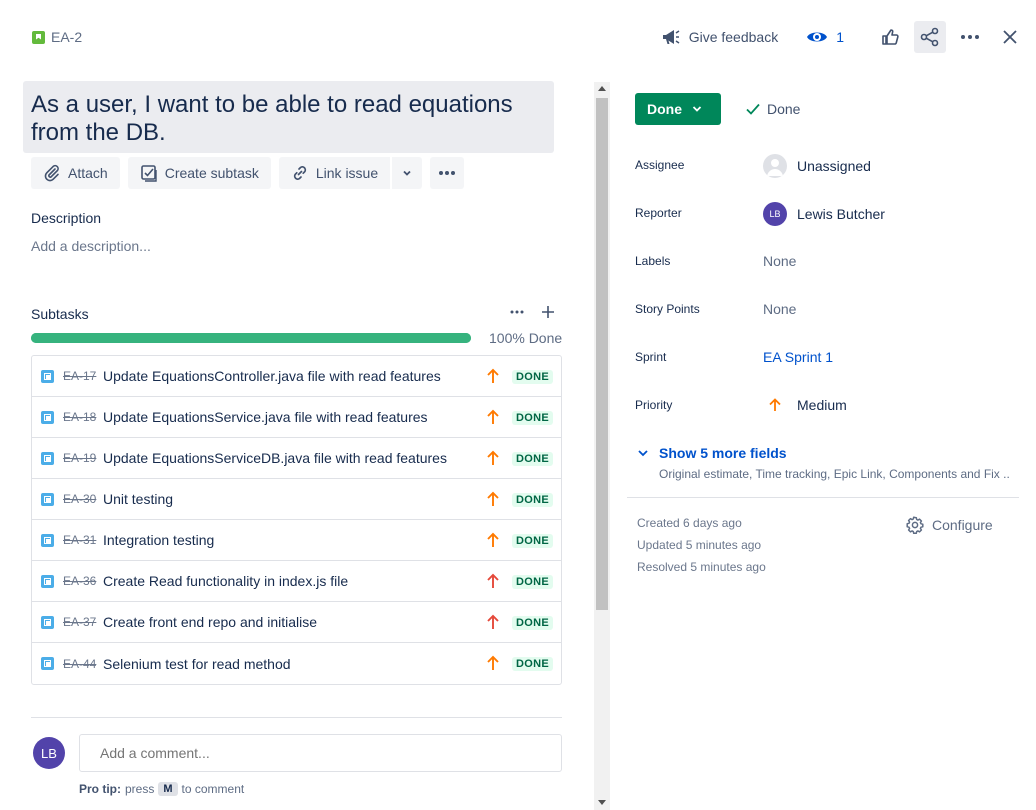 This screenshot has height=810, width=1036. I want to click on table-row: EA-44 Selenium test for read method DONE, so click(296, 663).